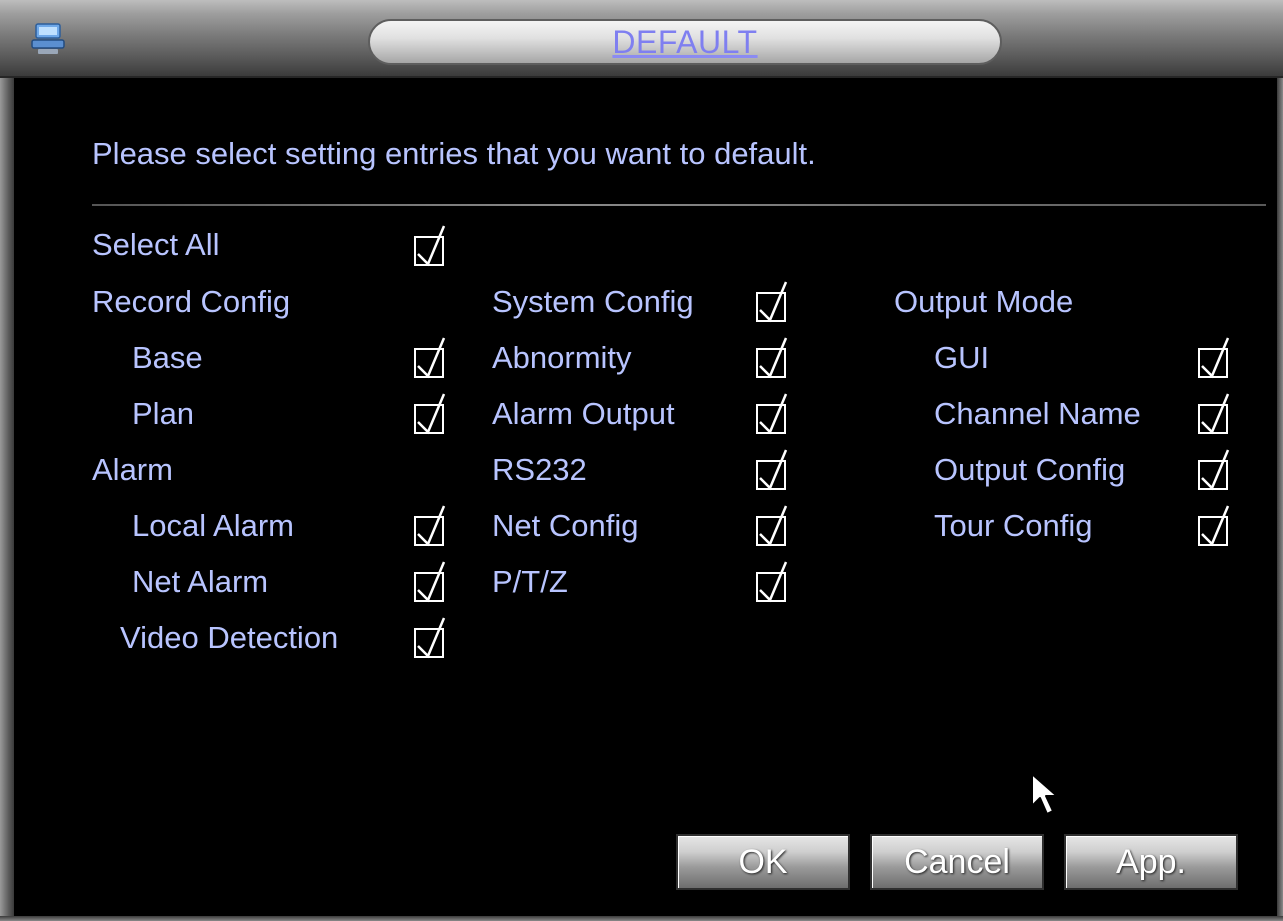 Image resolution: width=1283 pixels, height=921 pixels. What do you see at coordinates (565, 525) in the screenshot?
I see `net-config-label: Net Config` at bounding box center [565, 525].